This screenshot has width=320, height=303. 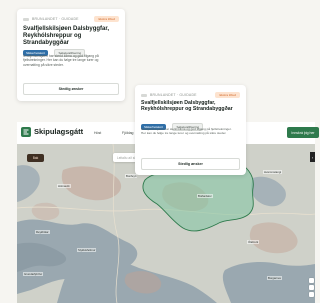 I want to click on nav-link-map: Fjöldag, so click(x=127, y=133).